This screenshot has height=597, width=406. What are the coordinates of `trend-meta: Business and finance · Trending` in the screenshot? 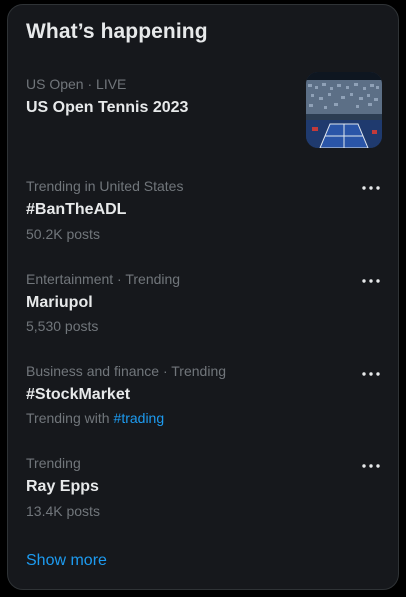 It's located at (126, 371).